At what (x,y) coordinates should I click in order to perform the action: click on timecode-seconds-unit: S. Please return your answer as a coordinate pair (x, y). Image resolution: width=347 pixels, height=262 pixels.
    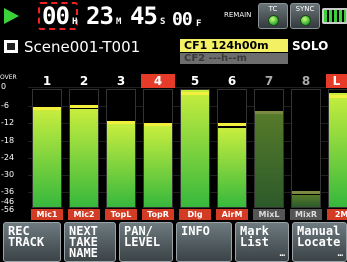
    Looking at the image, I should click on (163, 22).